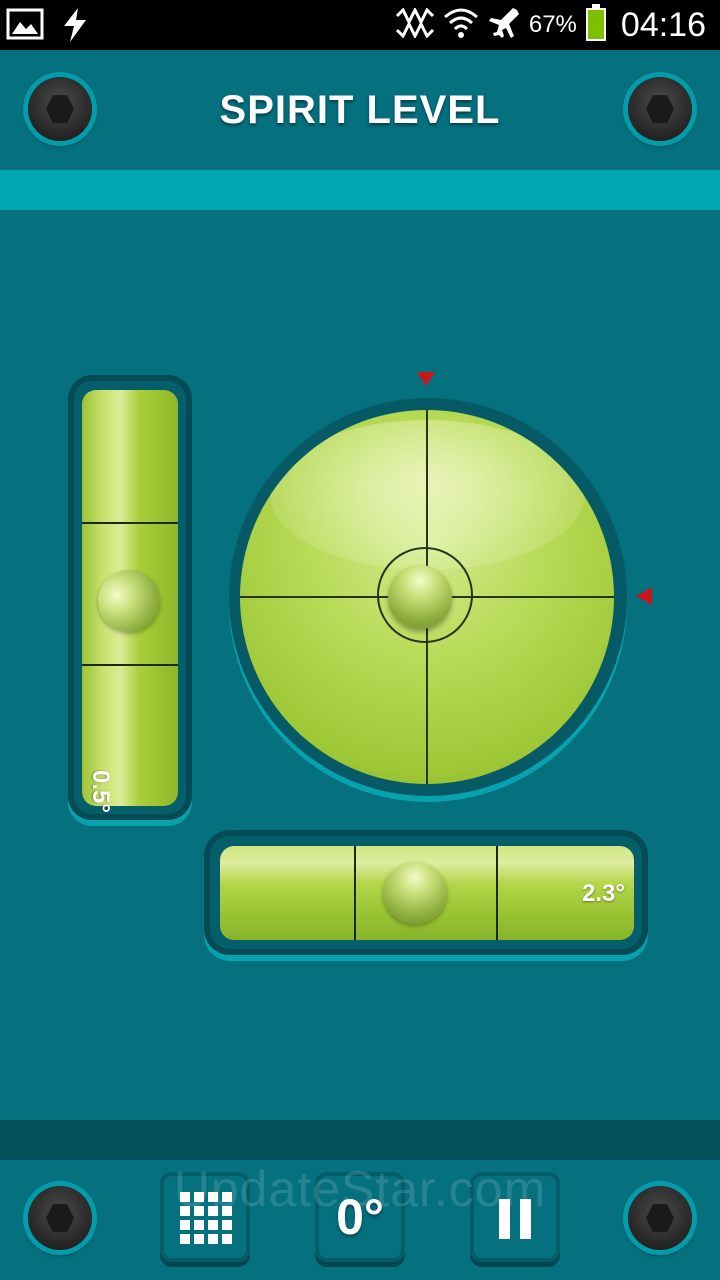  Describe the element at coordinates (415, 893) in the screenshot. I see `horizontal-level-bubble` at that location.